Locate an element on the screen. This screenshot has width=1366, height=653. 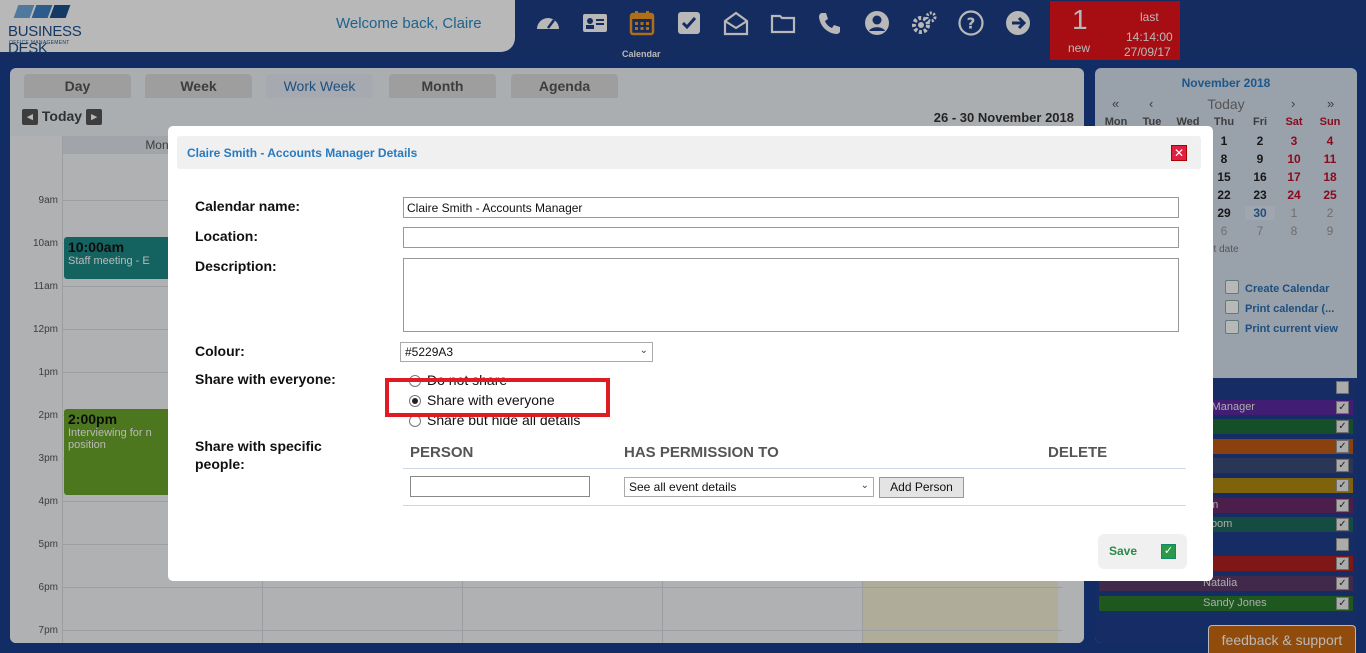
description-textarea is located at coordinates (791, 295).